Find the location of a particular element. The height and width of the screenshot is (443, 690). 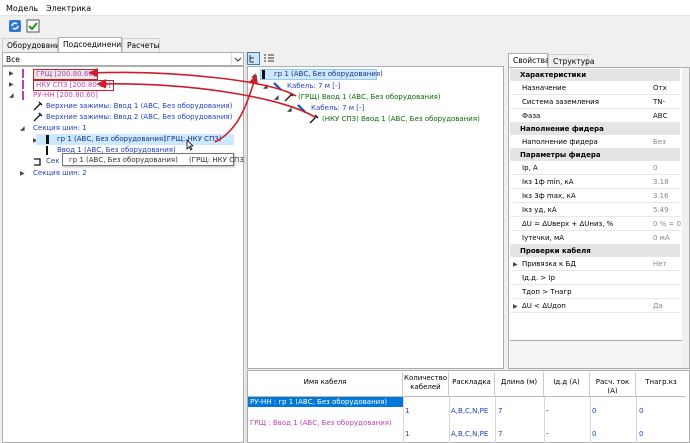

col-header-len: Длина (м) is located at coordinates (519, 384).